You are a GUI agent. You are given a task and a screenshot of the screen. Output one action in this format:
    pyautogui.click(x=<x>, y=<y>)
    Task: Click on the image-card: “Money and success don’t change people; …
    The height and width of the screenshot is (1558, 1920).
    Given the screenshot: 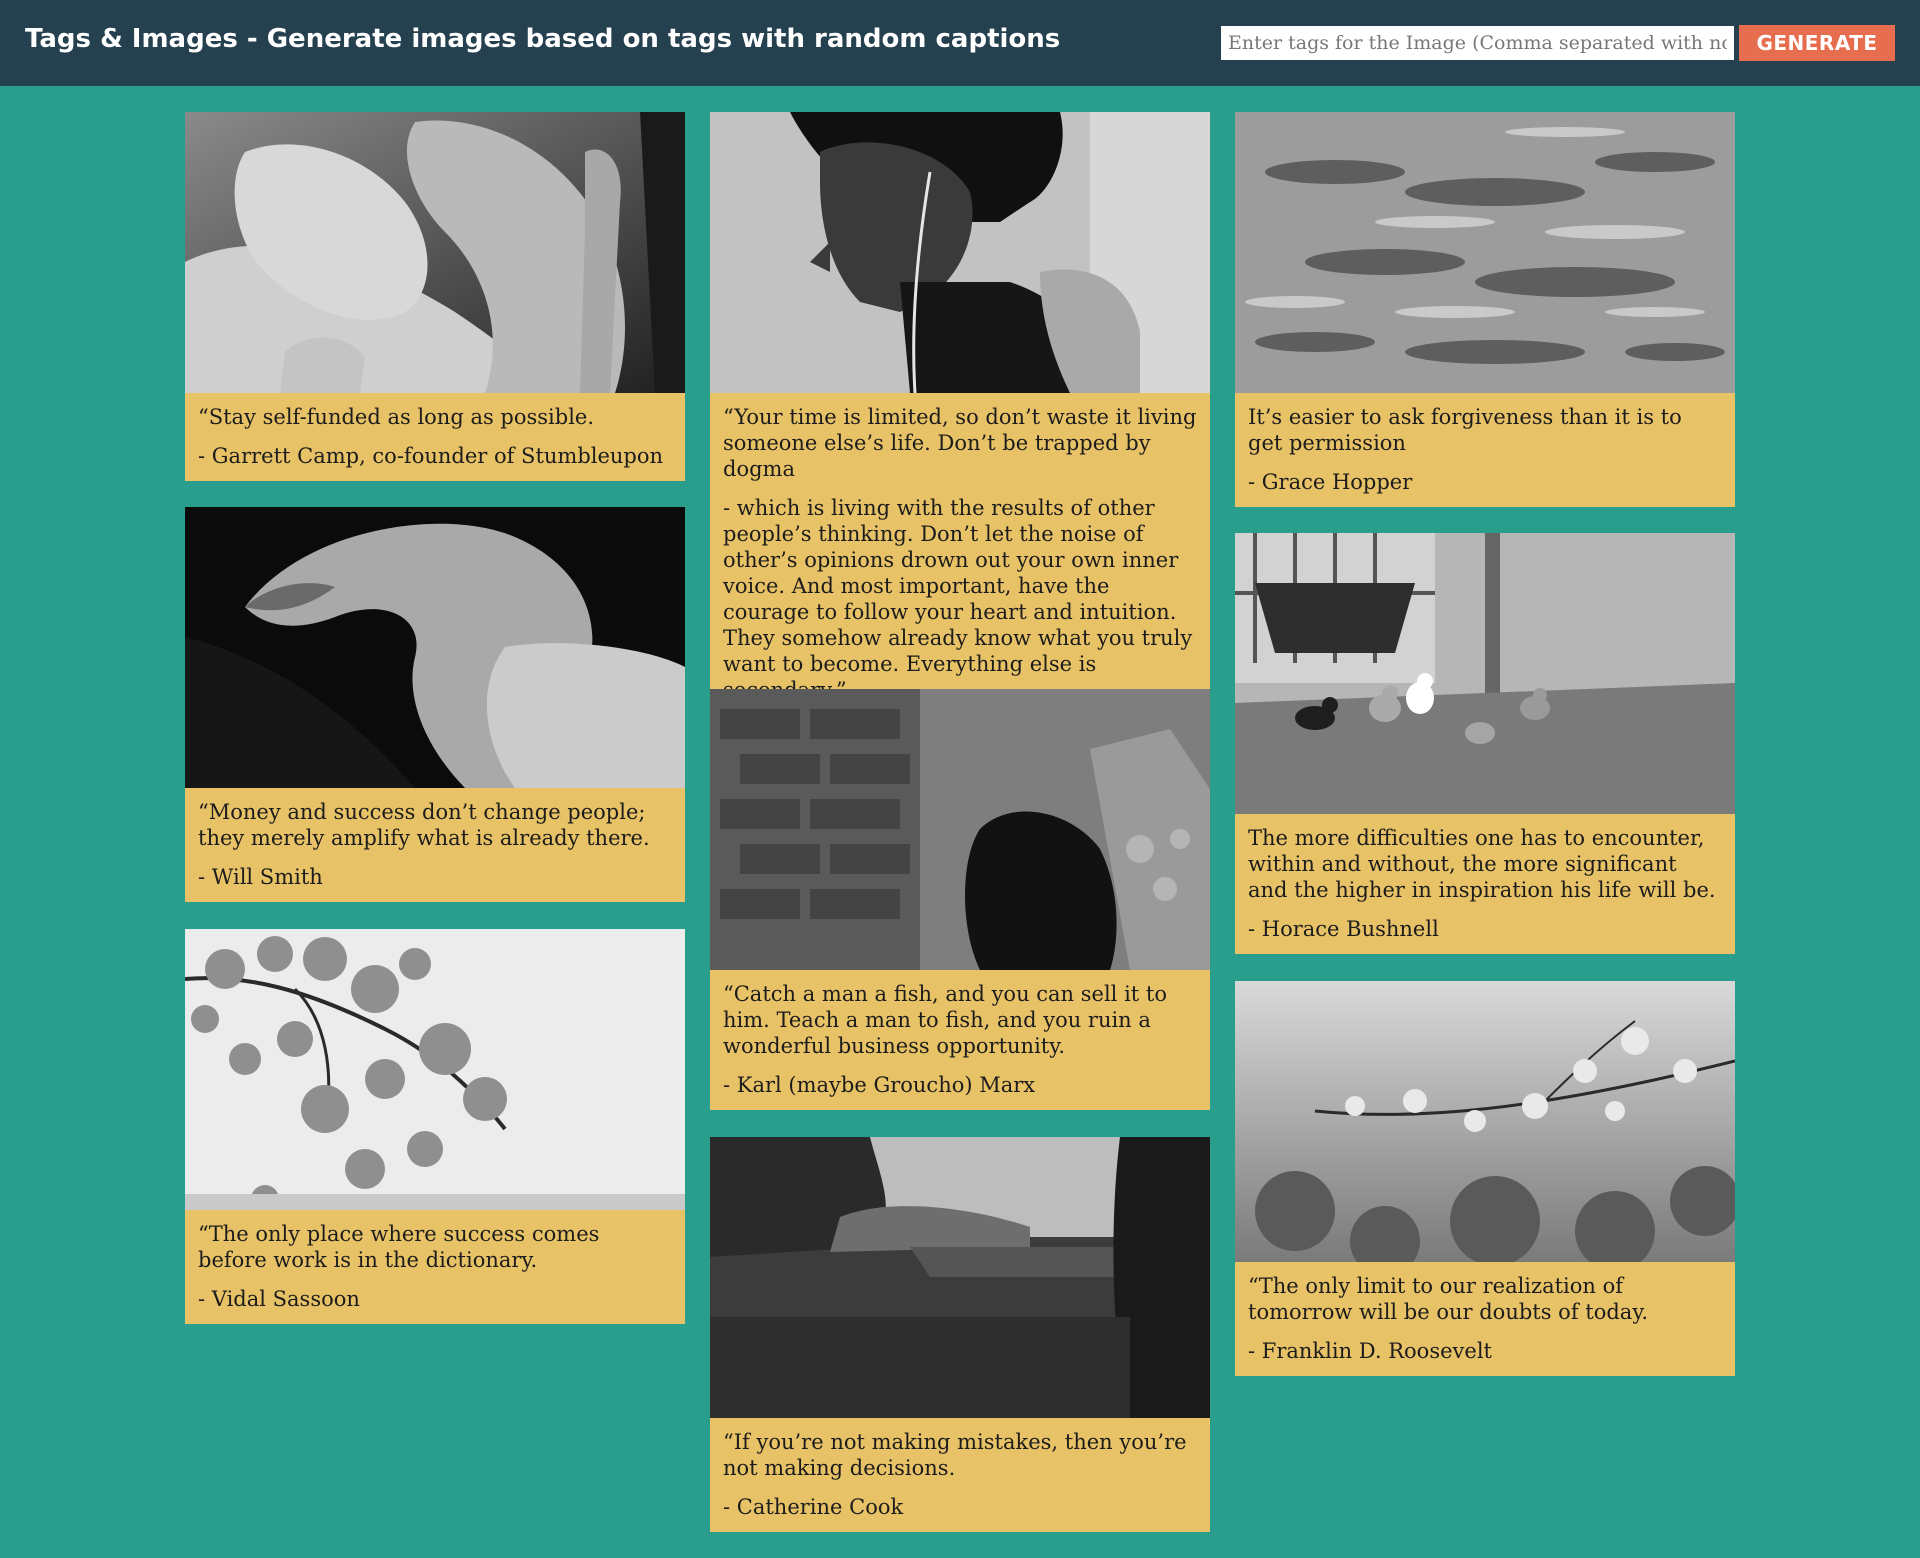 What is the action you would take?
    pyautogui.click(x=435, y=704)
    